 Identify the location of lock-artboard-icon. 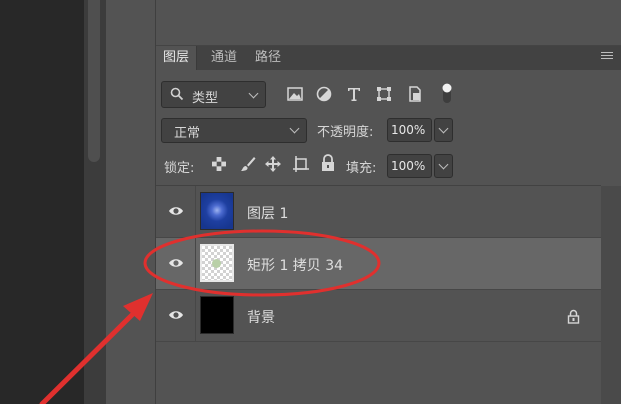
(301, 164).